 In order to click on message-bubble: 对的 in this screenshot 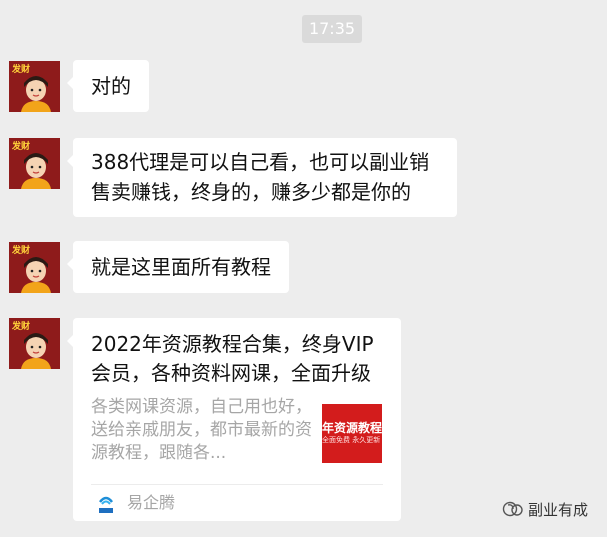, I will do `click(108, 86)`.